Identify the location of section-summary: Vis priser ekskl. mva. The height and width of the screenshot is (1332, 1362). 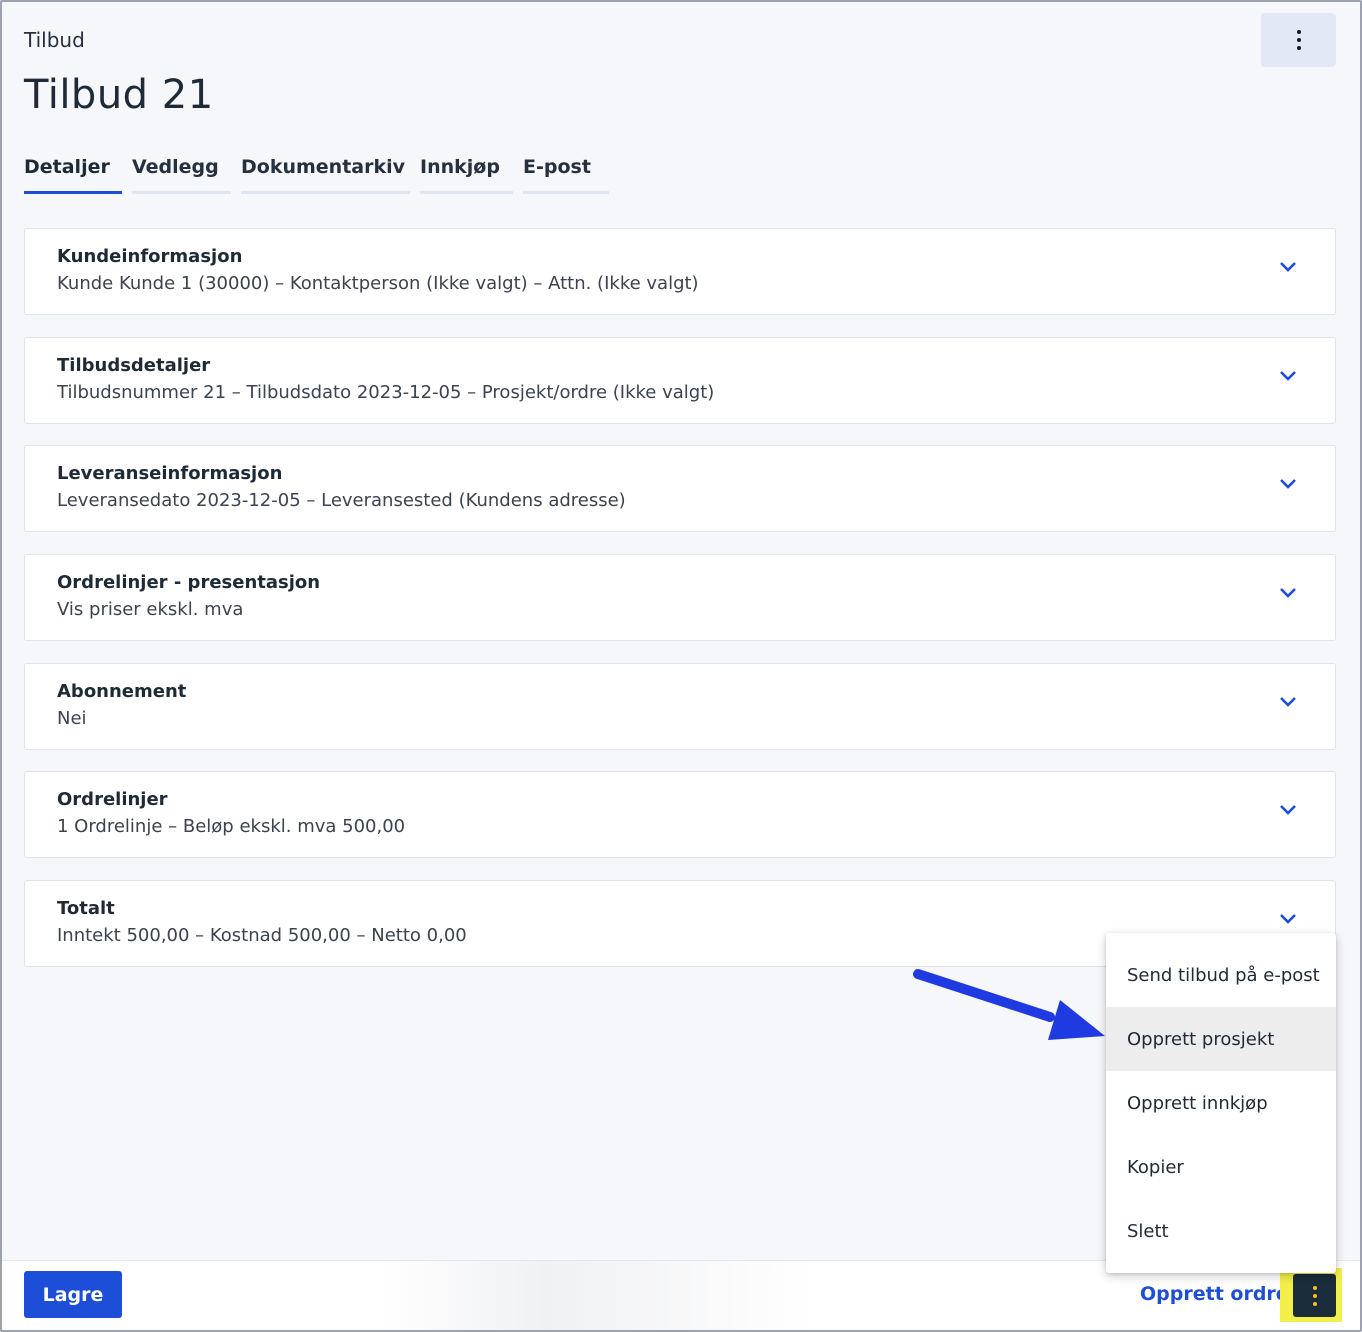
(150, 609).